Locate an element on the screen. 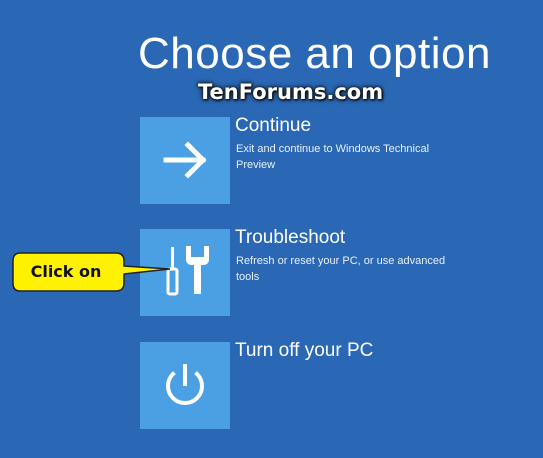 This screenshot has height=458, width=543. continue-tile is located at coordinates (185, 160).